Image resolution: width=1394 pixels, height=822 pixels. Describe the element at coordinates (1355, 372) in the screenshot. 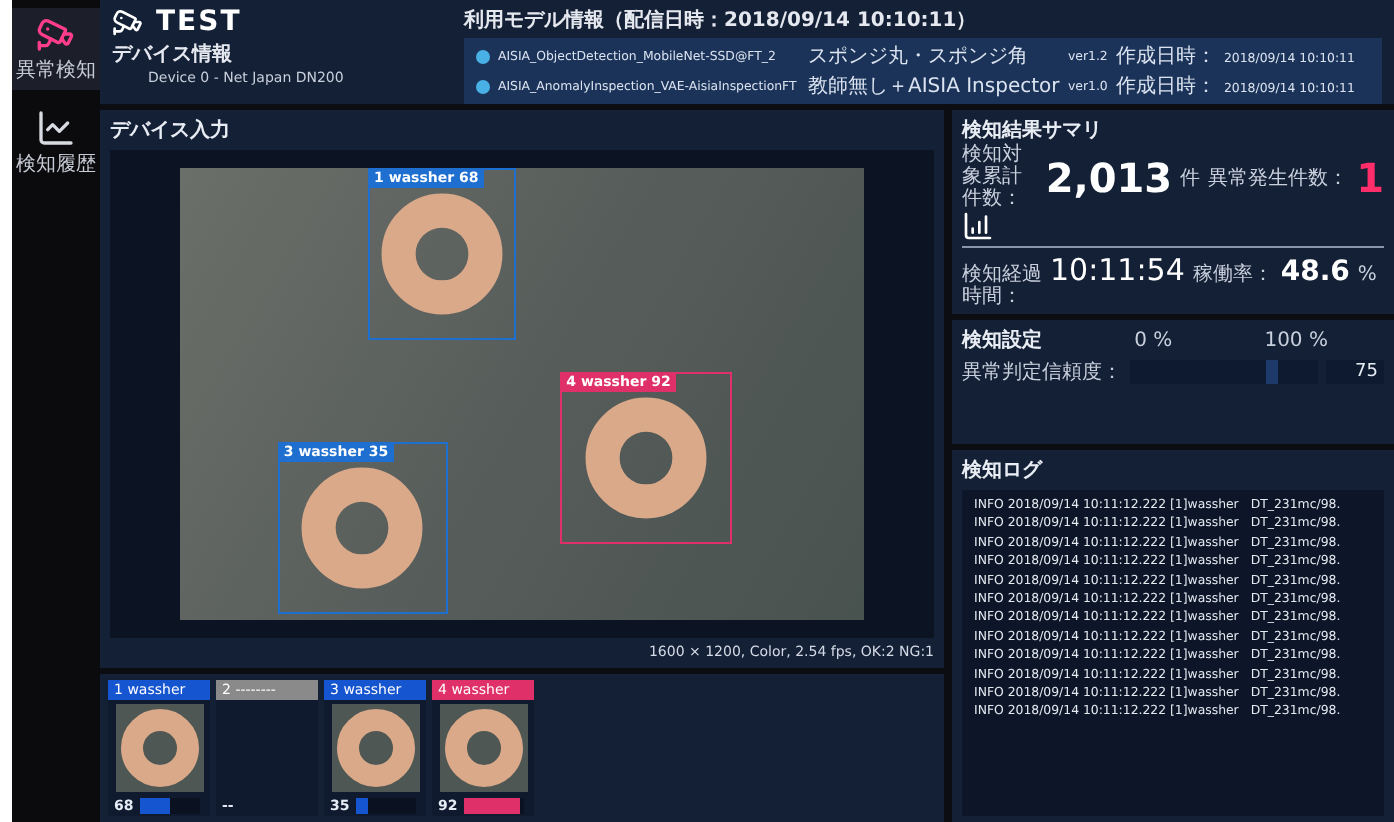

I see `threshold-value: 75` at that location.